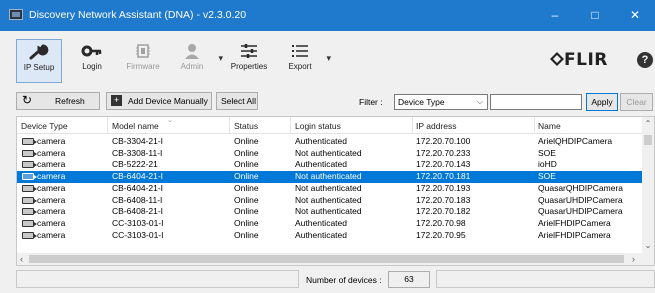 This screenshot has height=293, width=655. What do you see at coordinates (143, 51) in the screenshot?
I see `chip-icon` at bounding box center [143, 51].